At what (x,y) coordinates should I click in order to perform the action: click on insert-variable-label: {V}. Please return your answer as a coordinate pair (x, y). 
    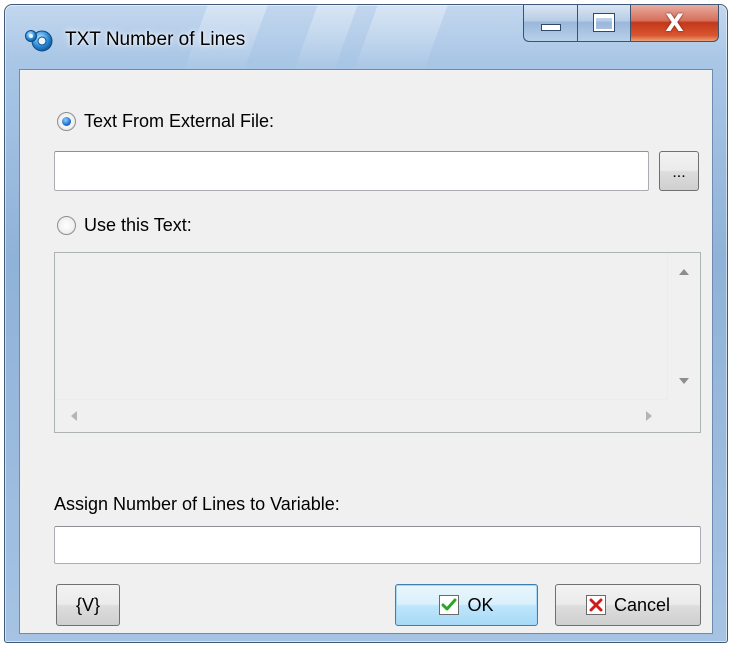
    Looking at the image, I should click on (88, 604).